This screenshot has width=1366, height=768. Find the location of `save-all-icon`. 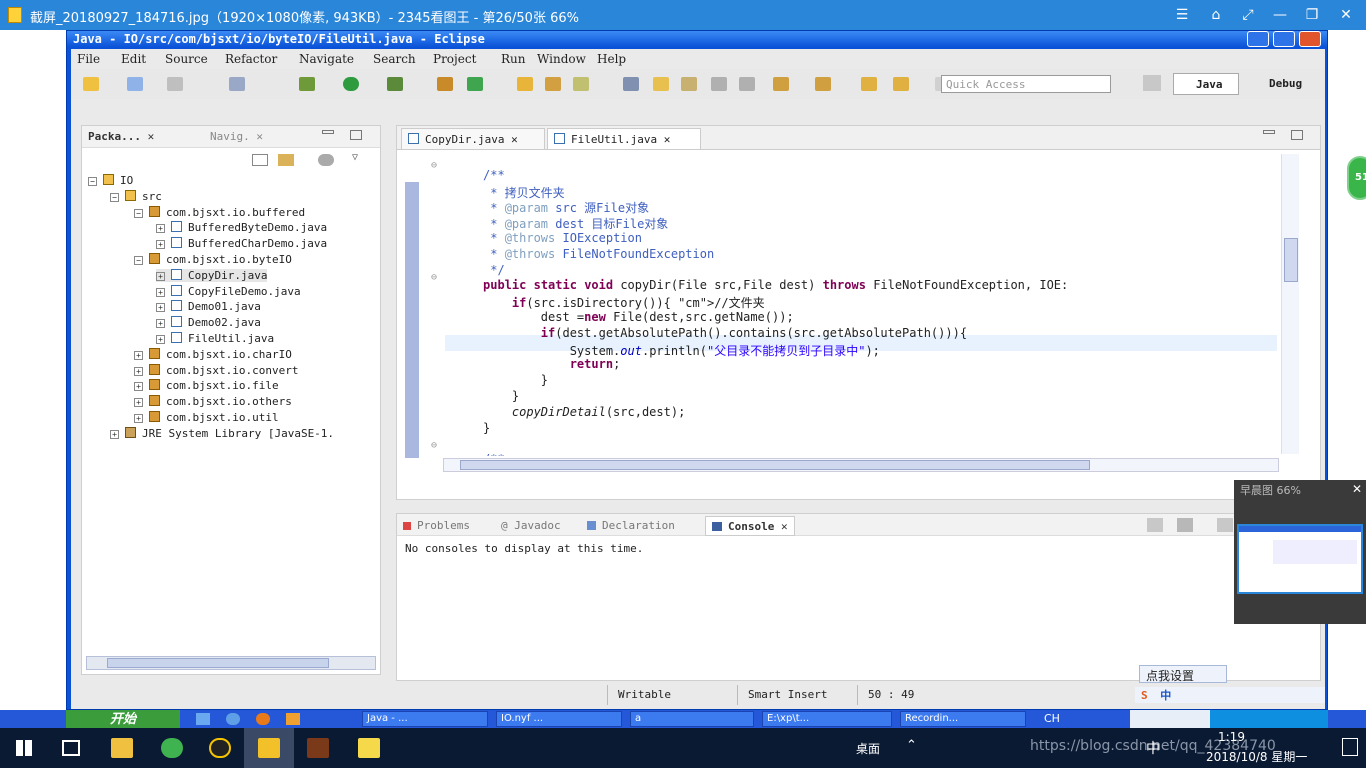

save-all-icon is located at coordinates (175, 84).